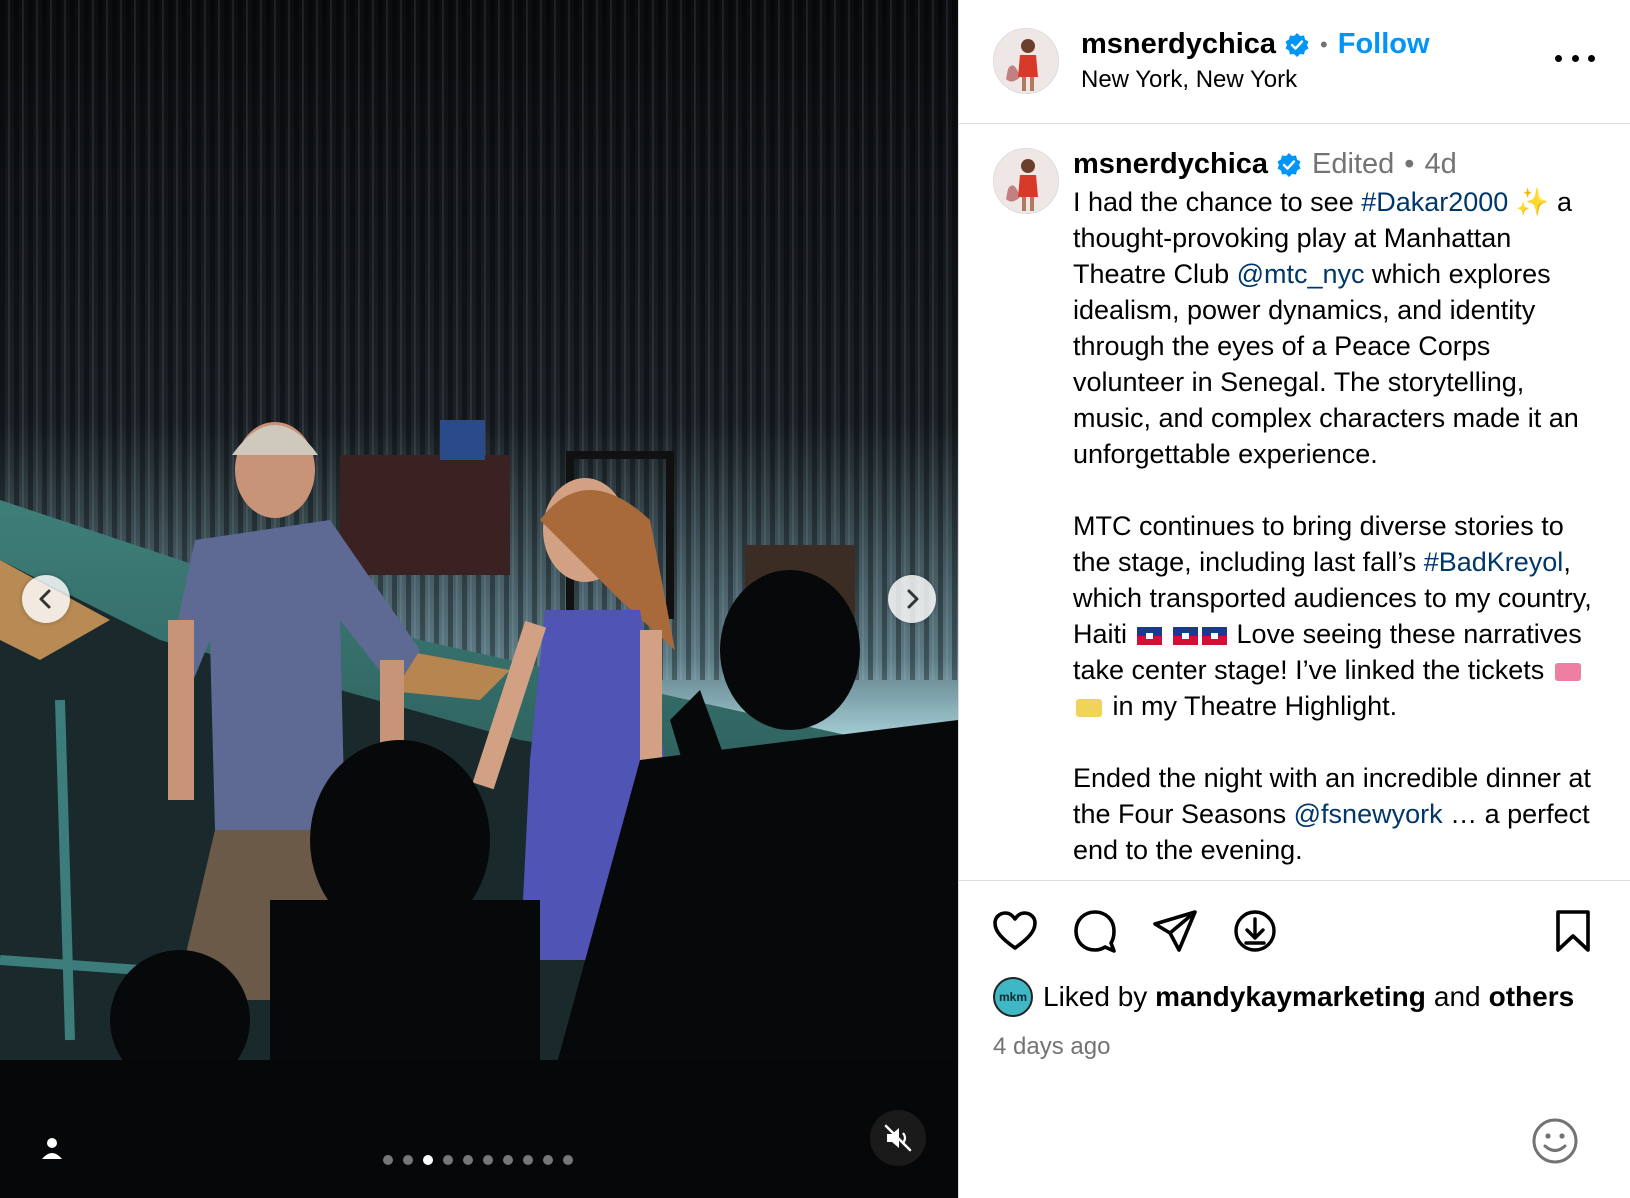 This screenshot has width=1630, height=1198. Describe the element at coordinates (1290, 997) in the screenshot. I see `liker-username: mandykaymarketing` at that location.